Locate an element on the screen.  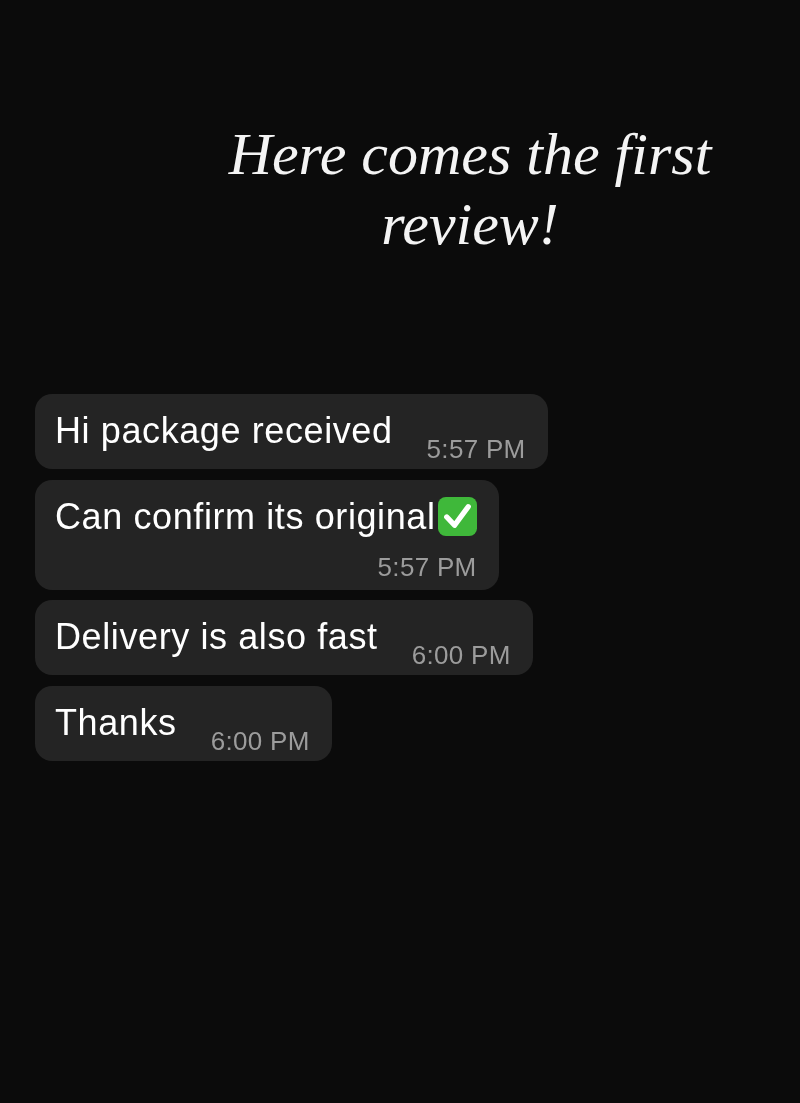
message-text: Can confirm its original is located at coordinates (245, 516).